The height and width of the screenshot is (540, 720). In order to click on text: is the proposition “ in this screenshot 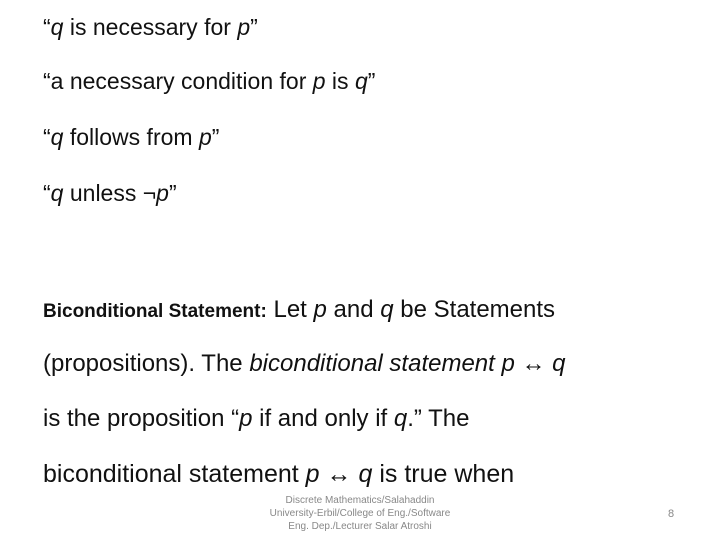, I will do `click(141, 418)`.